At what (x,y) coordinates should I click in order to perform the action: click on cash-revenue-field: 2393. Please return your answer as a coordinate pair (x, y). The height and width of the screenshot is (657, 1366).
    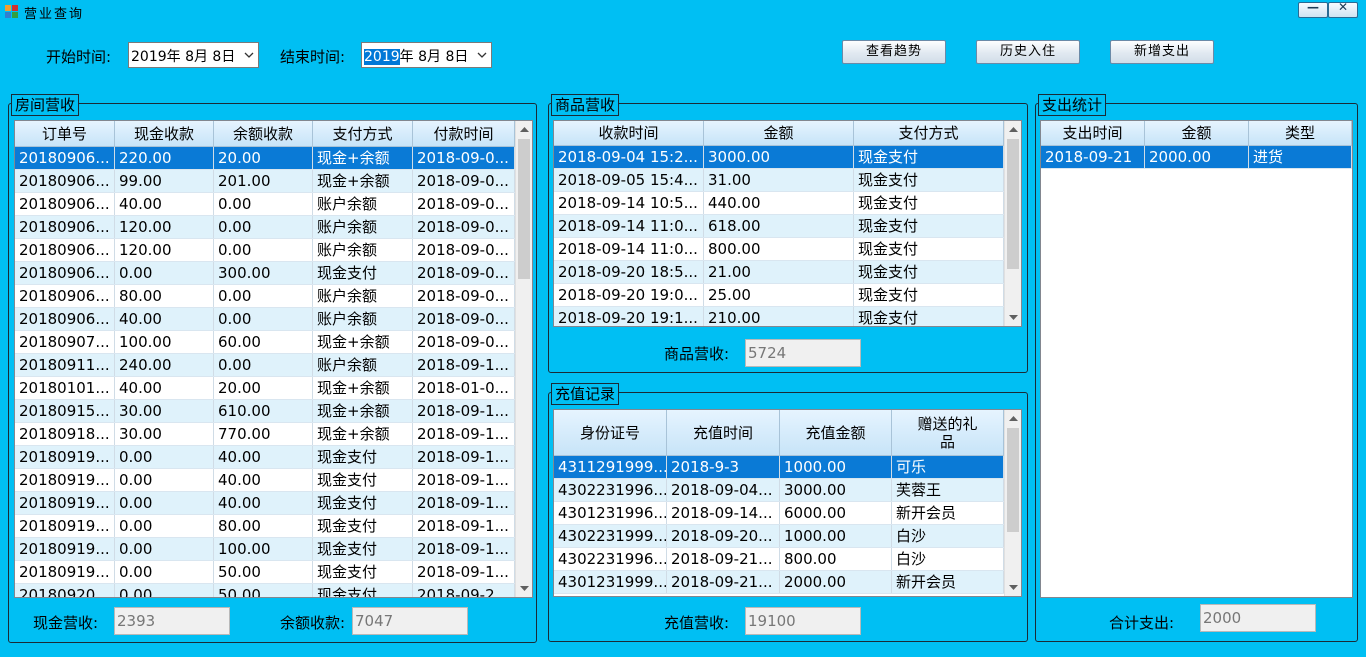
    Looking at the image, I should click on (172, 621).